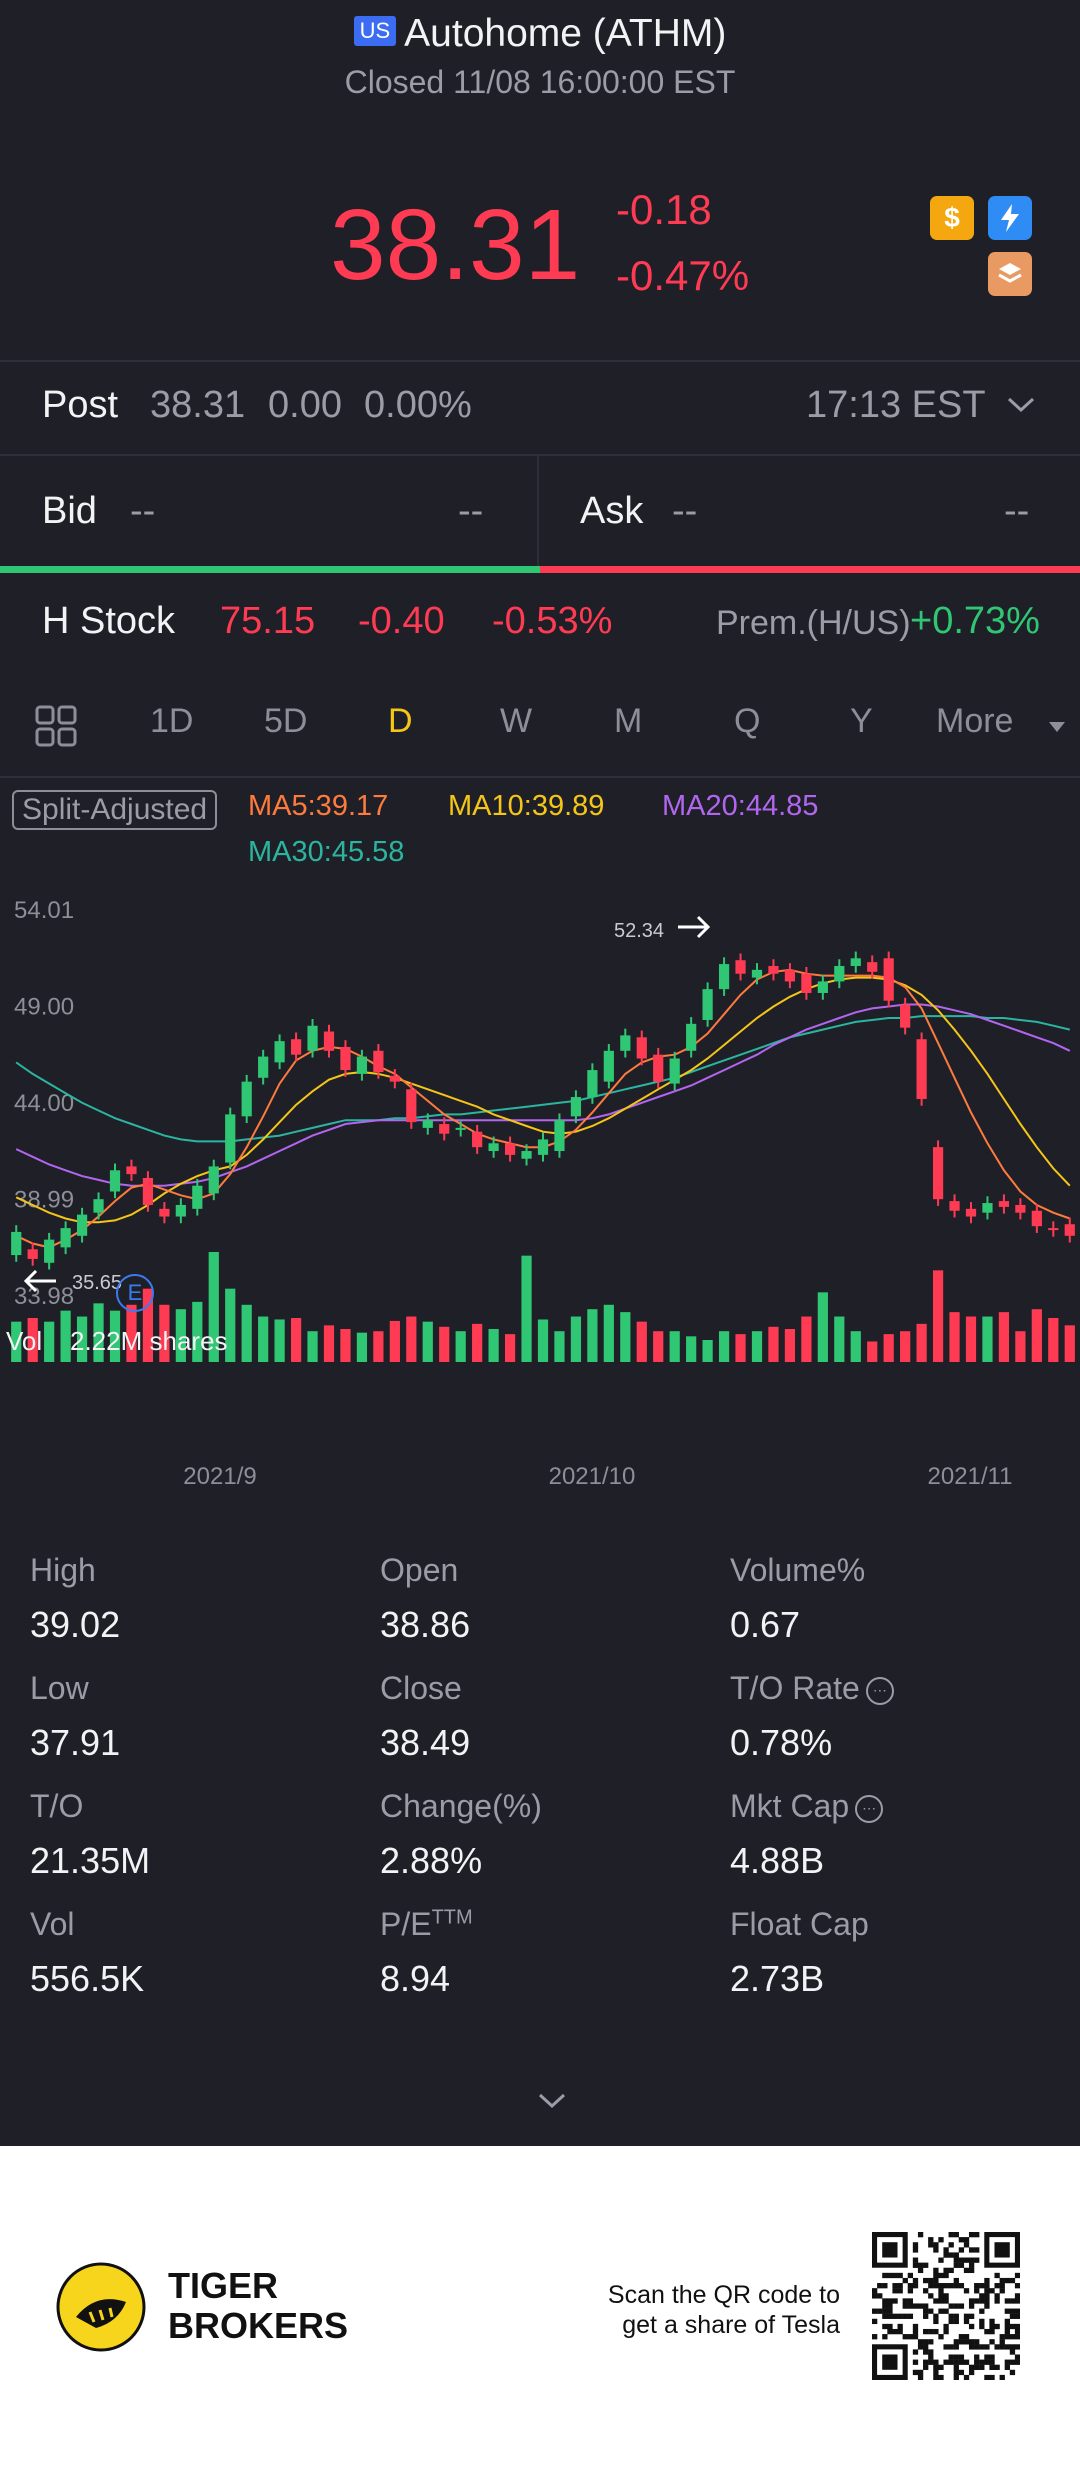 The width and height of the screenshot is (1080, 2468). I want to click on stat-label: P/E, so click(406, 1924).